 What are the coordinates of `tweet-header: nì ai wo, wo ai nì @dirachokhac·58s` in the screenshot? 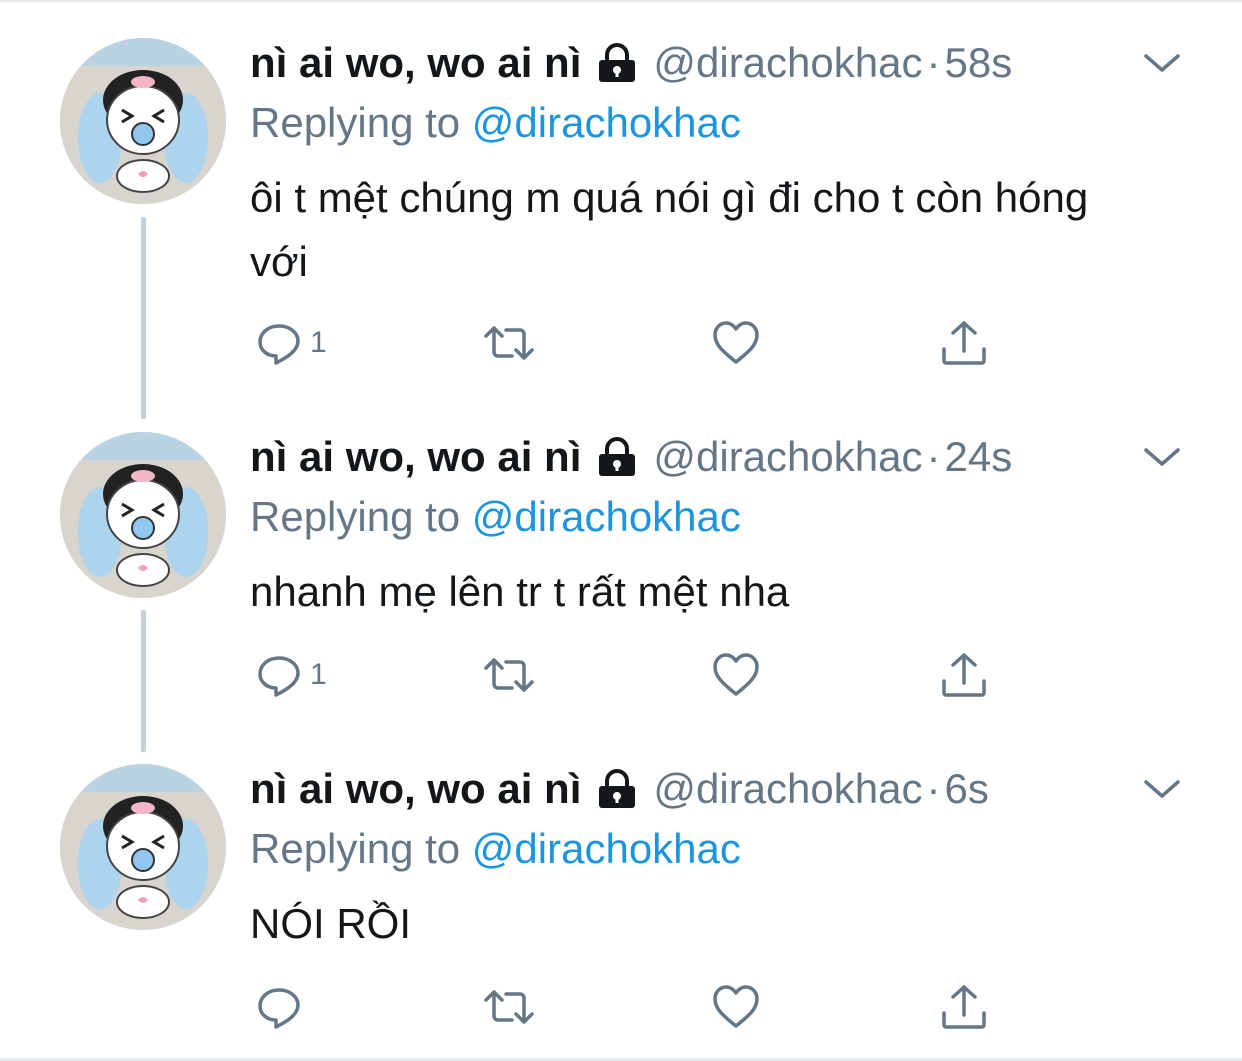 It's located at (631, 63).